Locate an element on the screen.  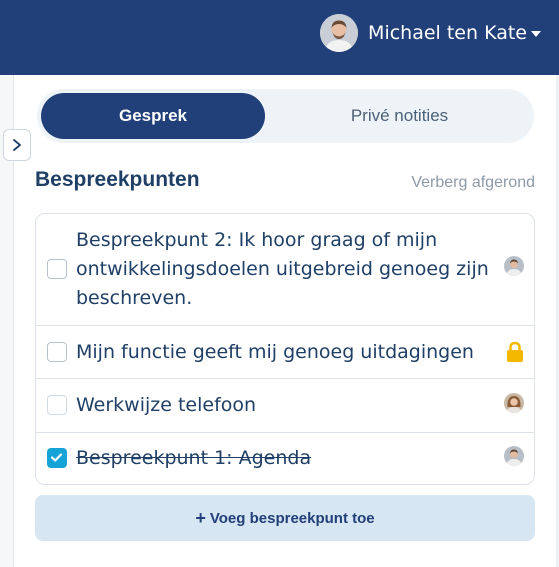
add-agenda-item-button: + Voeg bespreekpunt toe is located at coordinates (285, 518).